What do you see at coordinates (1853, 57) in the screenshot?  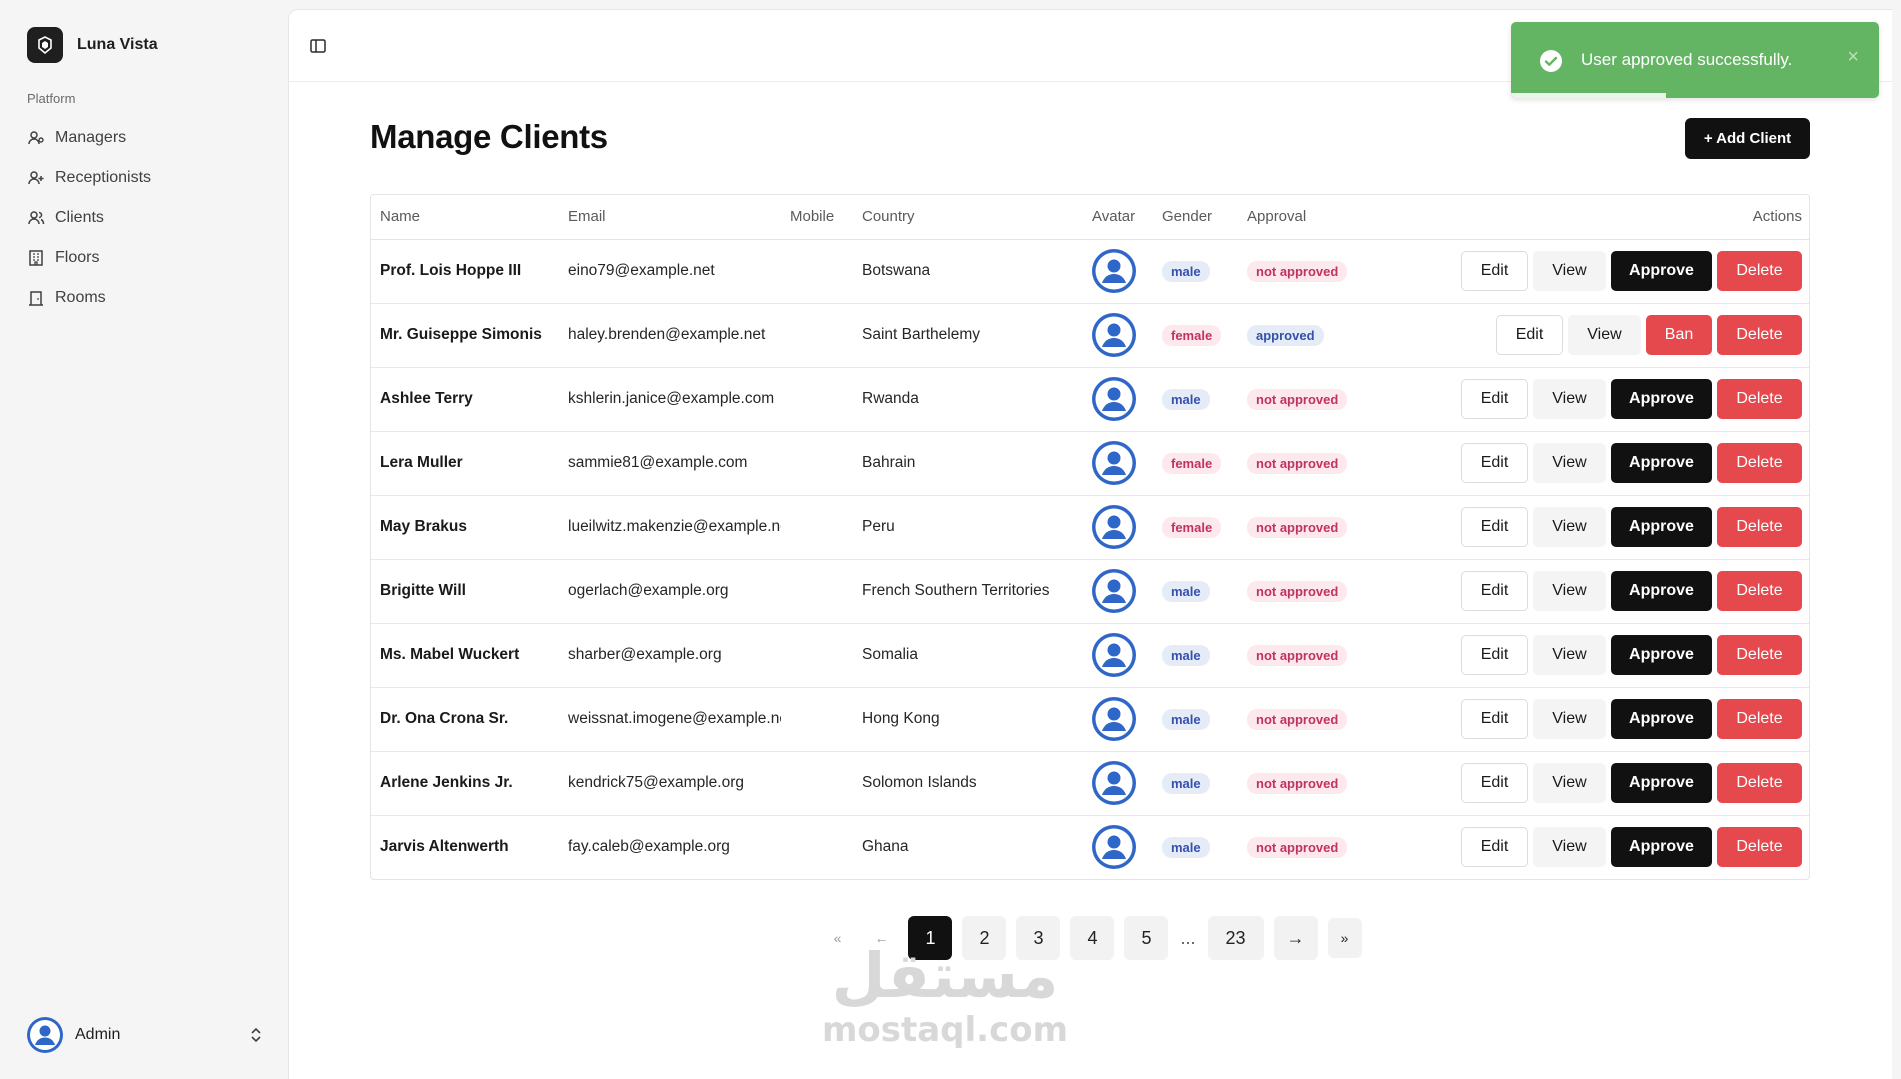 I see `close-icon: ×` at bounding box center [1853, 57].